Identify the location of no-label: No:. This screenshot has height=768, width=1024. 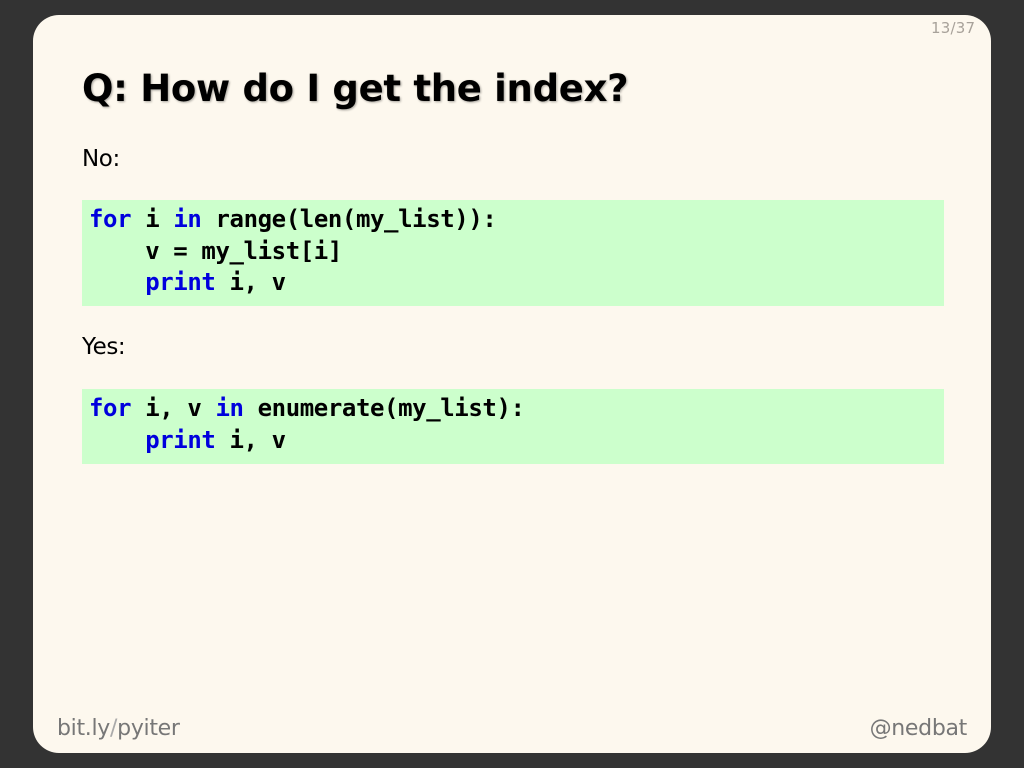
(101, 159).